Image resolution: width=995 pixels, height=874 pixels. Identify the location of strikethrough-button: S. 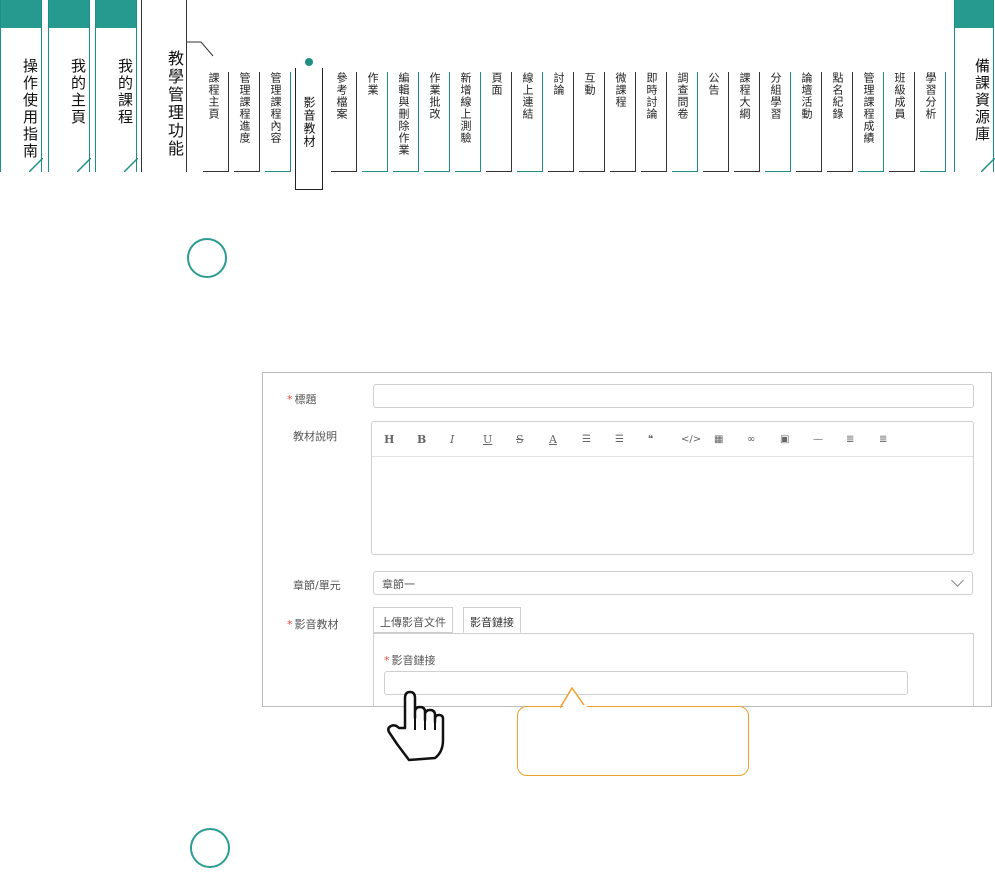
(532, 439).